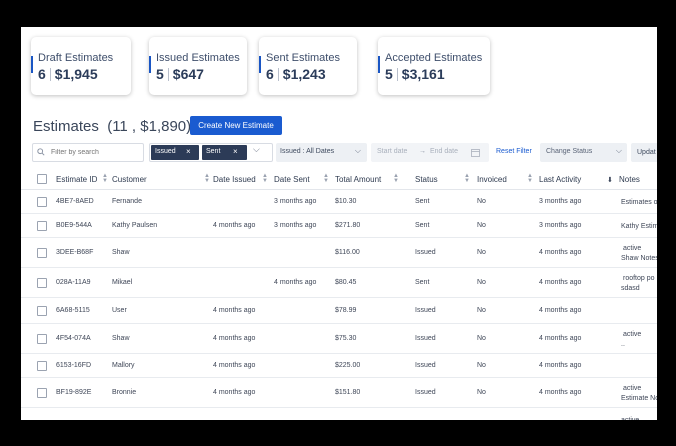  I want to click on column-status: Status, so click(426, 179).